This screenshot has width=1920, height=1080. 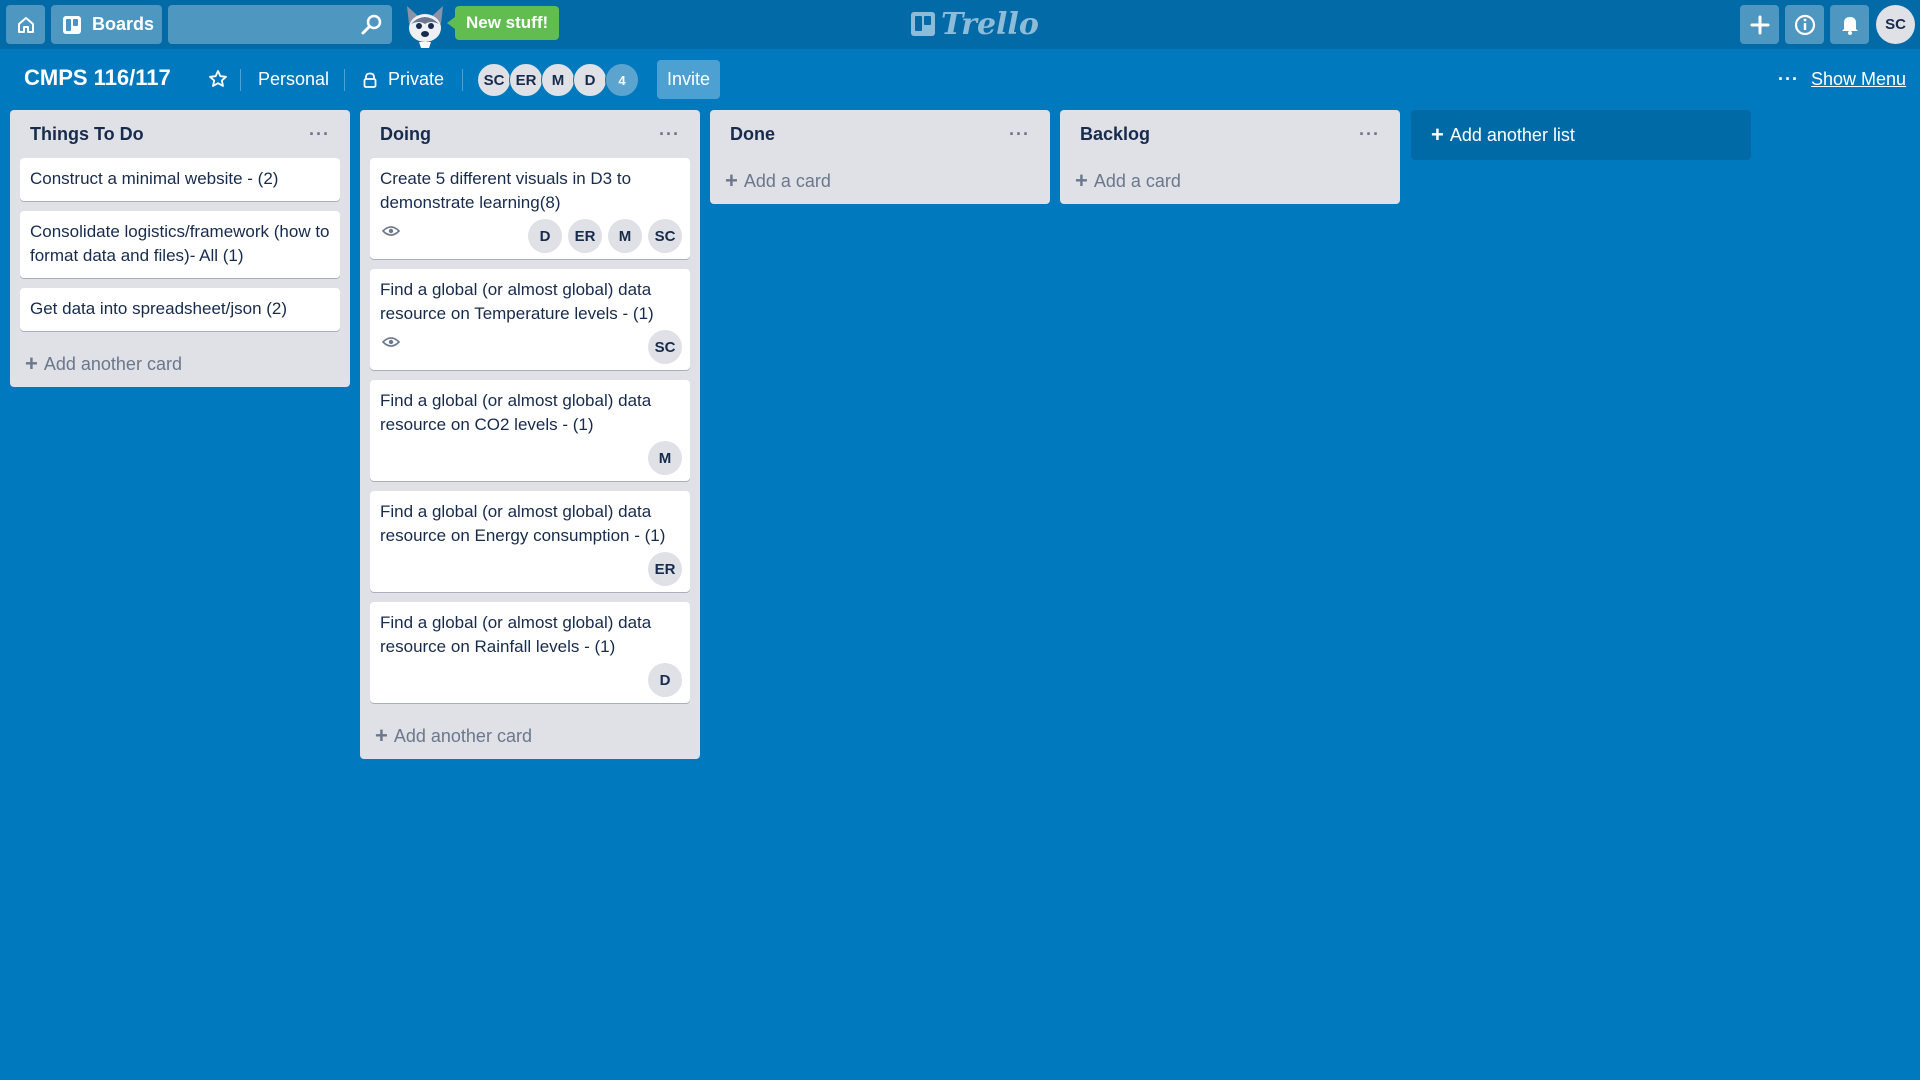 I want to click on team-button: Personal, so click(x=293, y=79).